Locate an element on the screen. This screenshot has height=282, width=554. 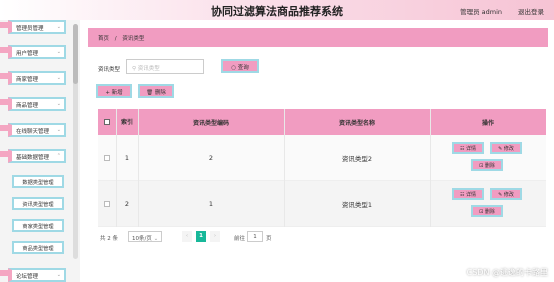
current-user: 管理员 admin is located at coordinates (481, 12).